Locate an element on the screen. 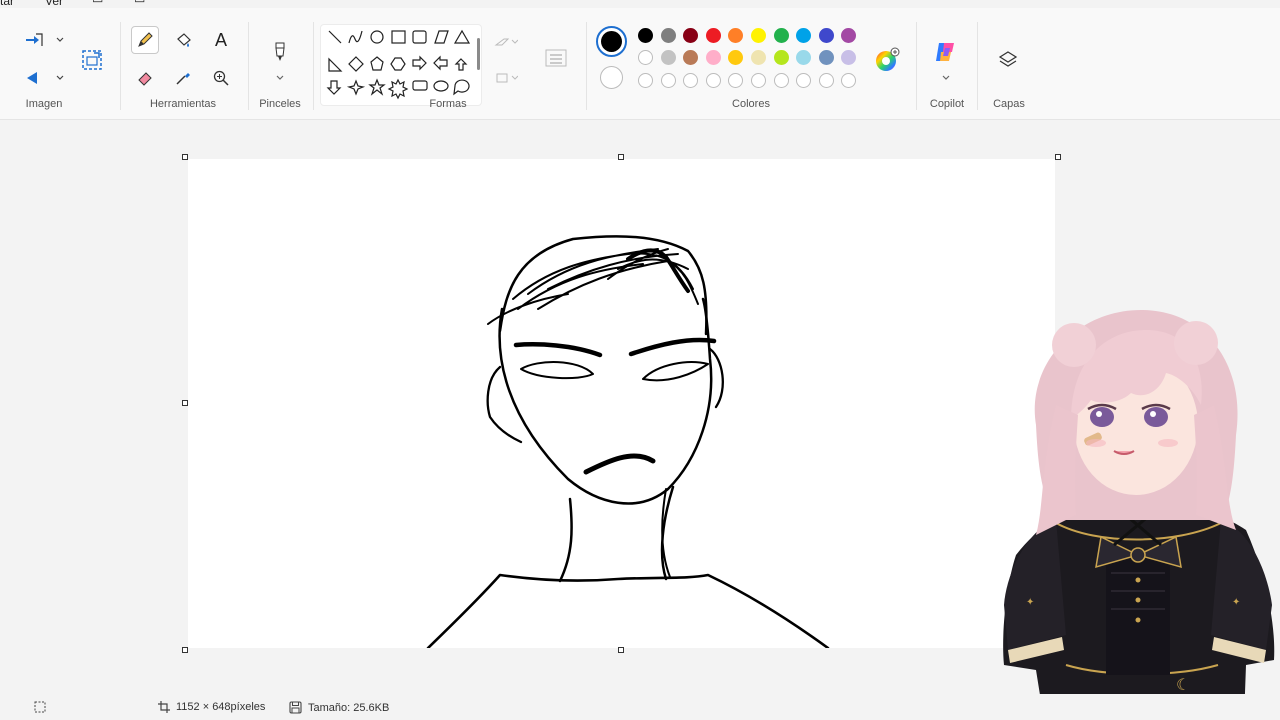 The height and width of the screenshot is (720, 1280). resize-handle-bottom is located at coordinates (621, 650).